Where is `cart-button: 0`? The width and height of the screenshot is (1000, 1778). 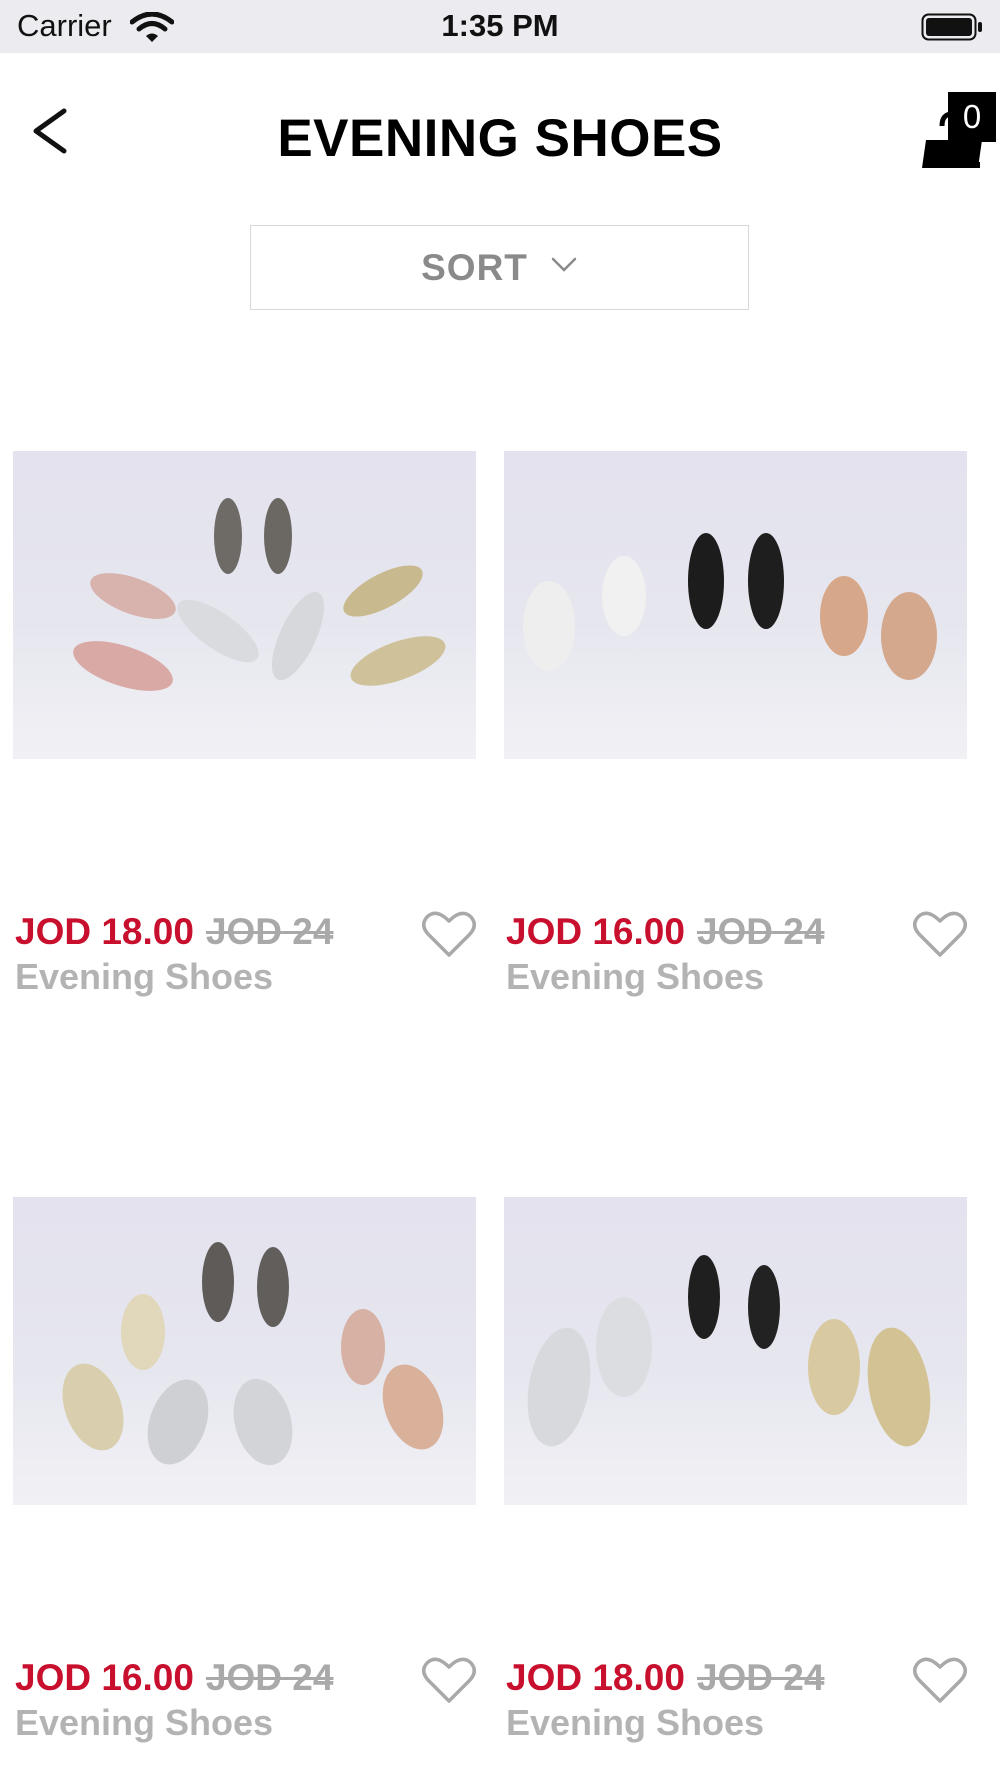
cart-button: 0 is located at coordinates (959, 130).